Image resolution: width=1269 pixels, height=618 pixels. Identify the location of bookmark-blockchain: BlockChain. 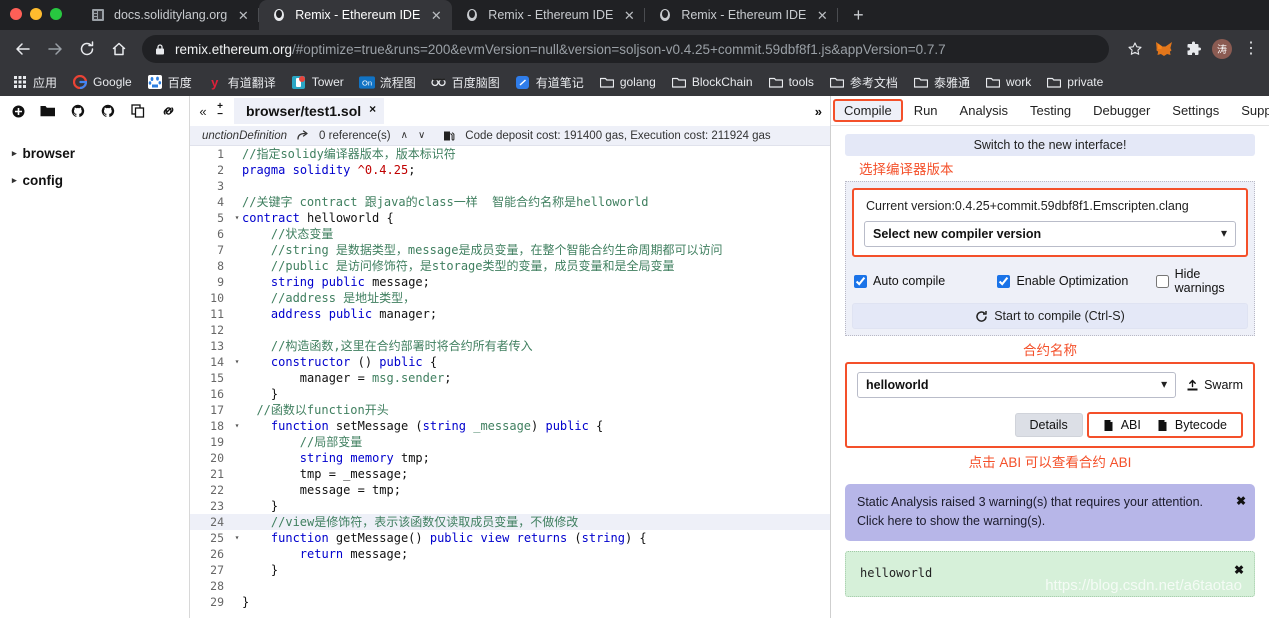
(712, 82).